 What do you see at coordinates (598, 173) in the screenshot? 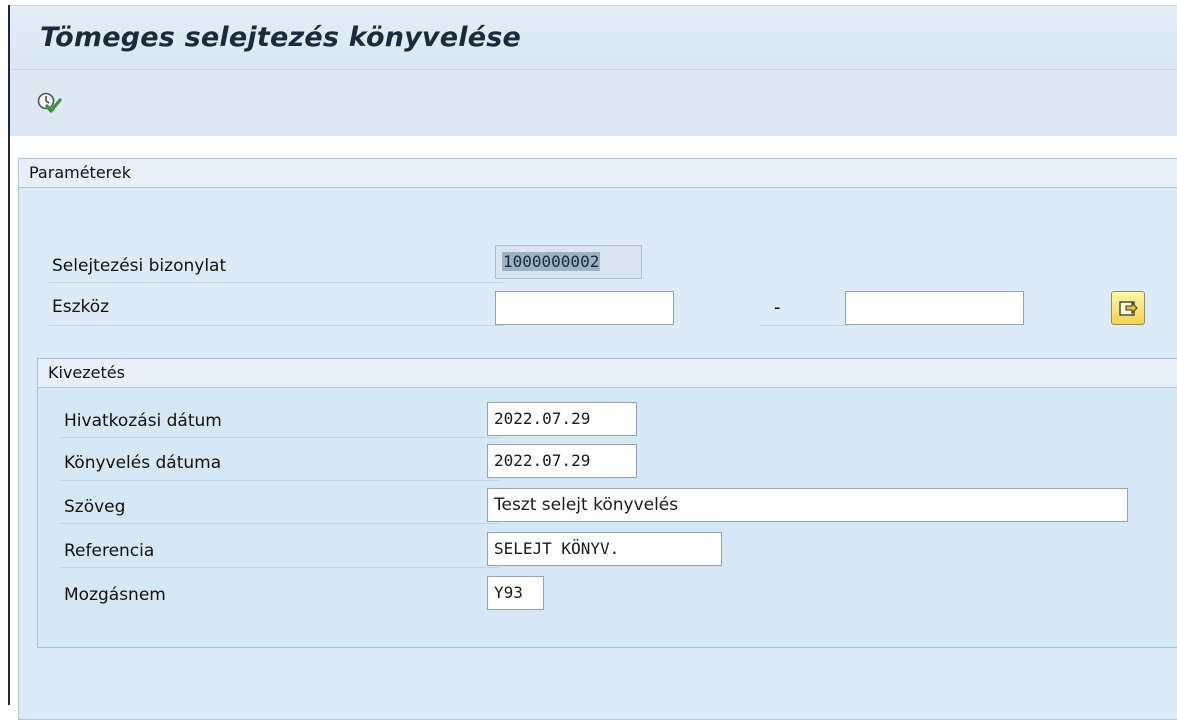
I see `parameters-group-header: Paraméterek` at bounding box center [598, 173].